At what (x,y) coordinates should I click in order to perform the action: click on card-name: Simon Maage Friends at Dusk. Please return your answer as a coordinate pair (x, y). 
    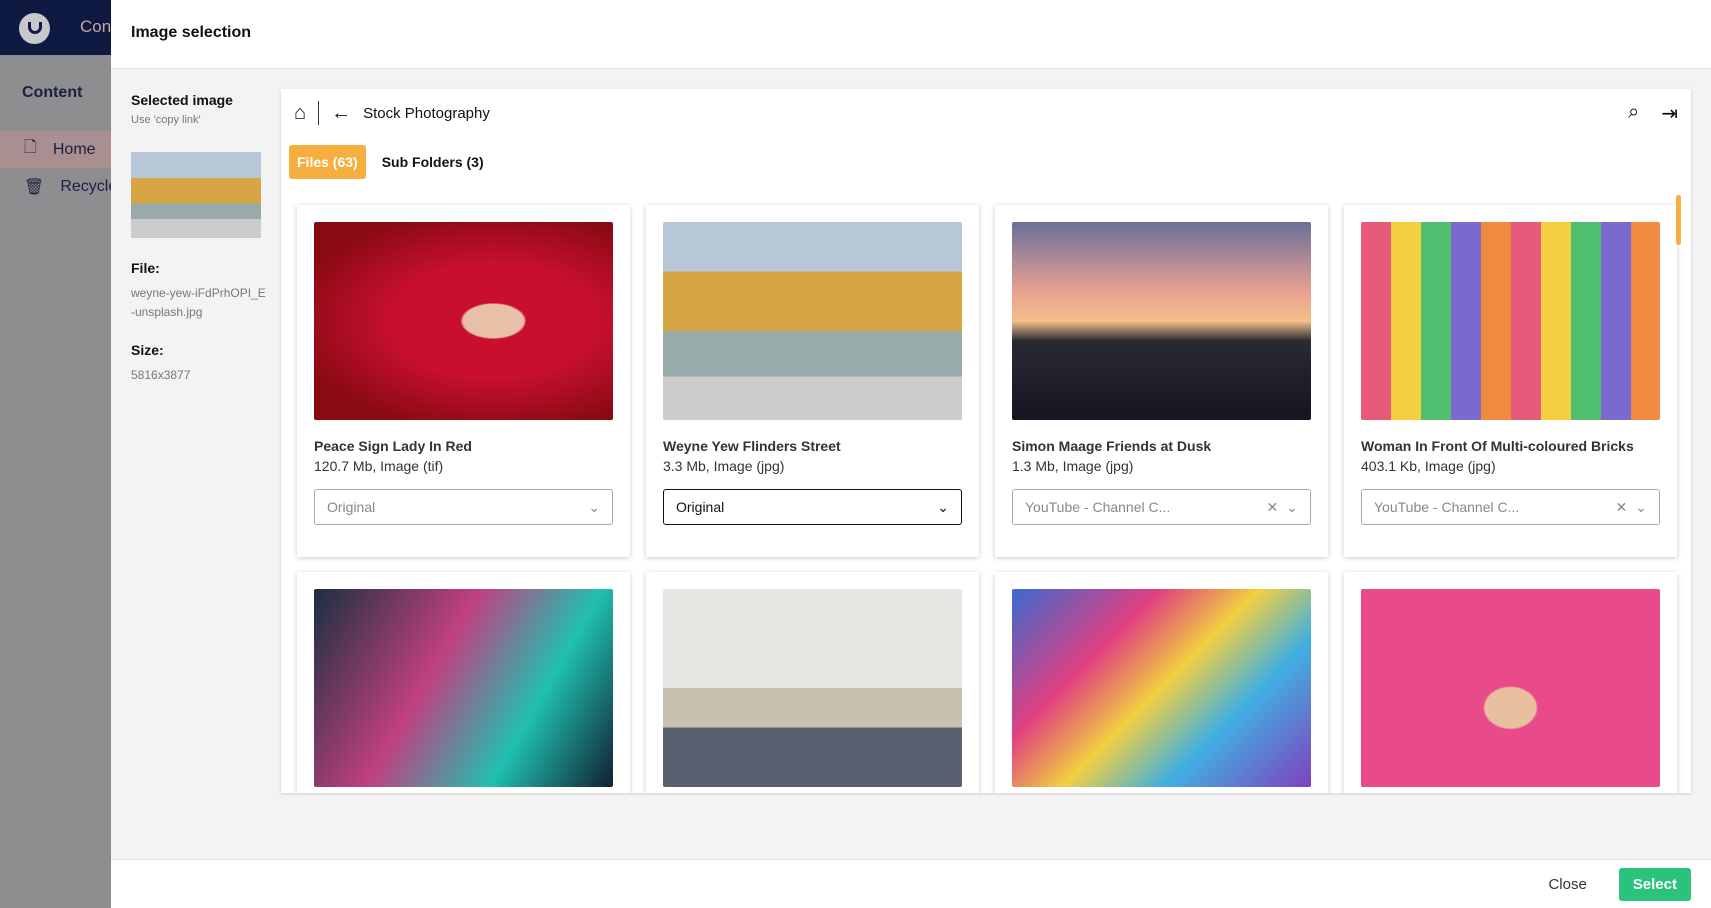
    Looking at the image, I should click on (1112, 446).